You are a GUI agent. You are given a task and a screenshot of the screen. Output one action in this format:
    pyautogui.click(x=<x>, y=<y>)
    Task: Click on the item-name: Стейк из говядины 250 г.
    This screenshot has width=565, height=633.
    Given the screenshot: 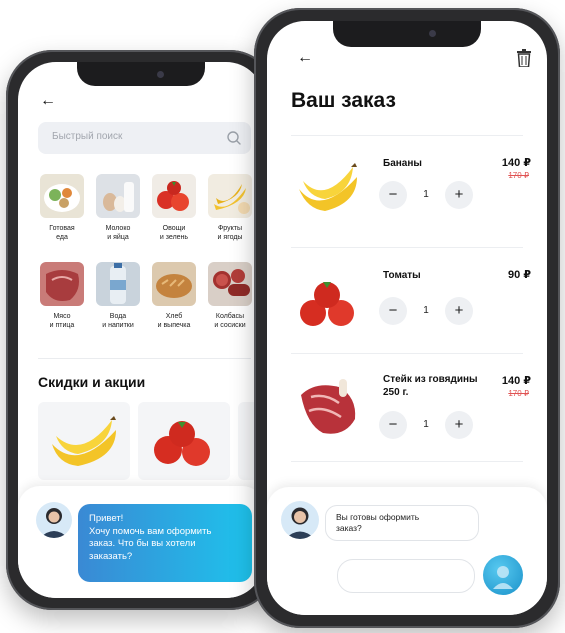 What is the action you would take?
    pyautogui.click(x=430, y=386)
    